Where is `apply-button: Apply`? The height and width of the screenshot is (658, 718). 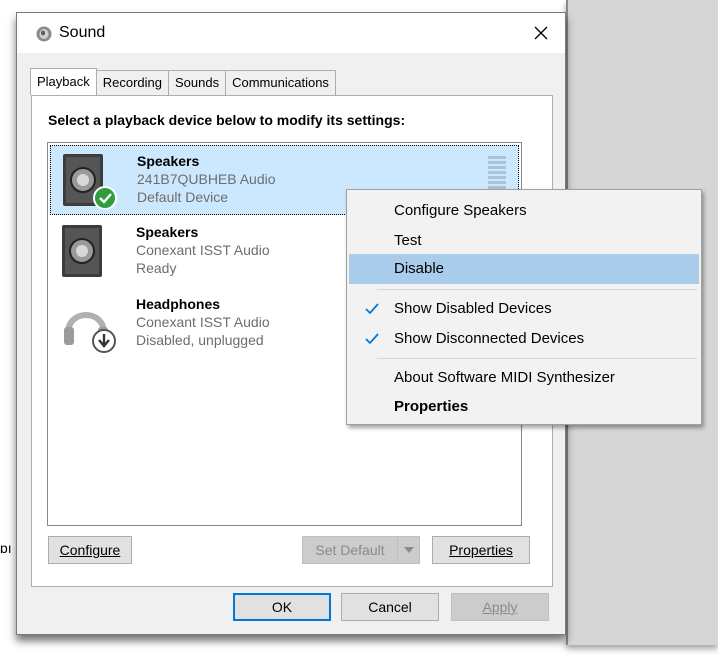
apply-button: Apply is located at coordinates (500, 607).